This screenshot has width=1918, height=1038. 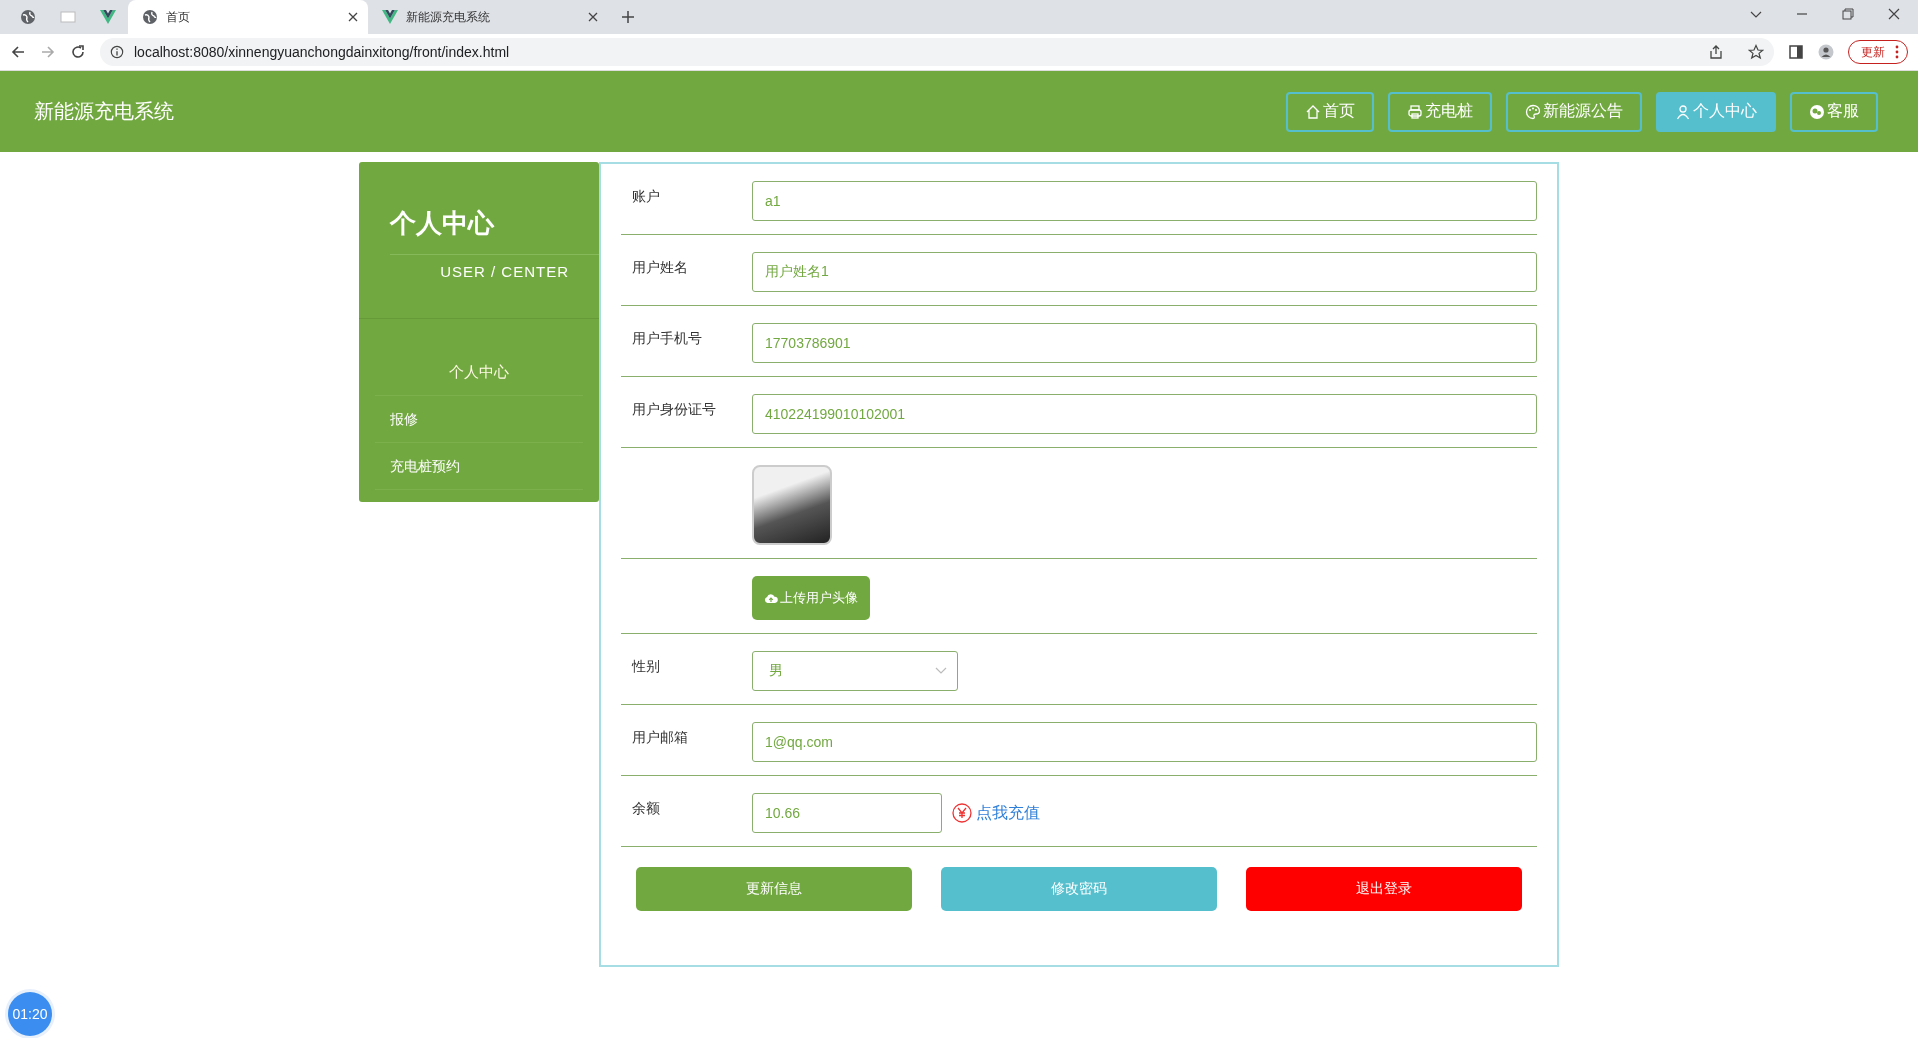 I want to click on input-field: 17703786901, so click(x=1144, y=343).